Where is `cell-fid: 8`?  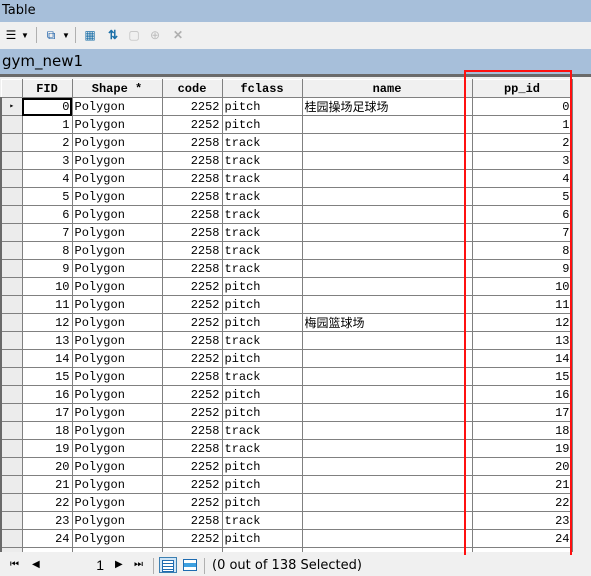 cell-fid: 8 is located at coordinates (47, 250).